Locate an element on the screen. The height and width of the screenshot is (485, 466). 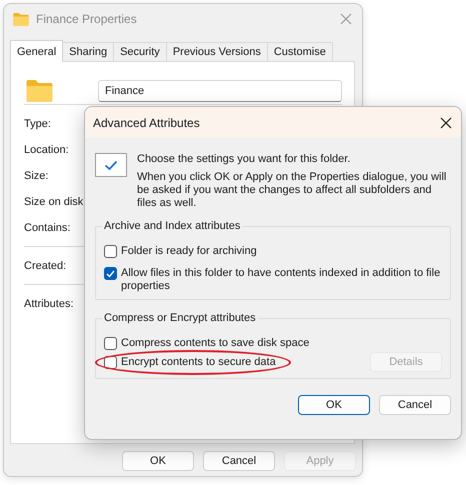
field-label: Location: is located at coordinates (46, 150).